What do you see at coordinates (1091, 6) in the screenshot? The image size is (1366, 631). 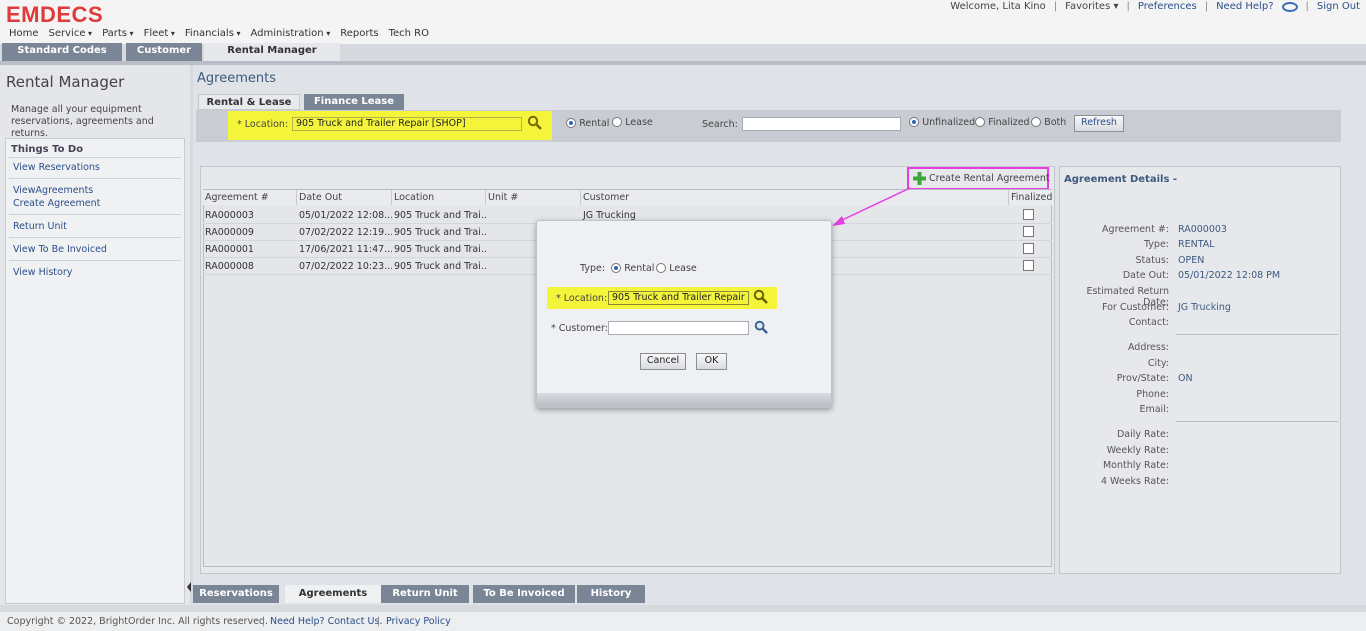 I see `favorites-menu: Favorites ▾` at bounding box center [1091, 6].